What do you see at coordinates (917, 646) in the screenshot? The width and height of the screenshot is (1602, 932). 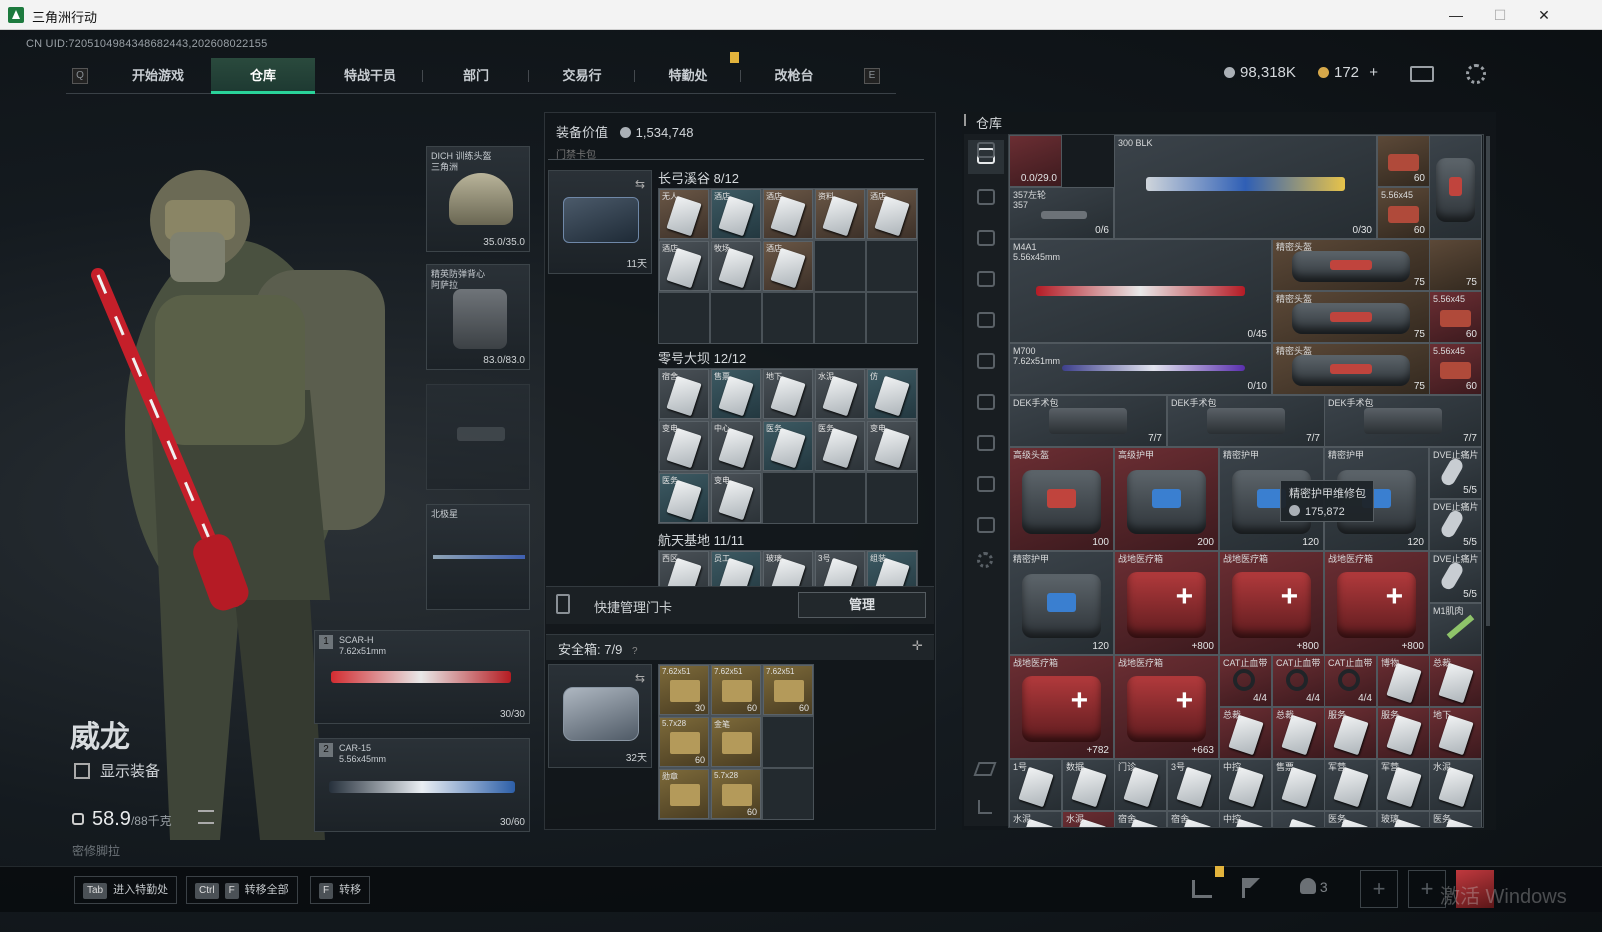 I see `pin-icon: ✛` at bounding box center [917, 646].